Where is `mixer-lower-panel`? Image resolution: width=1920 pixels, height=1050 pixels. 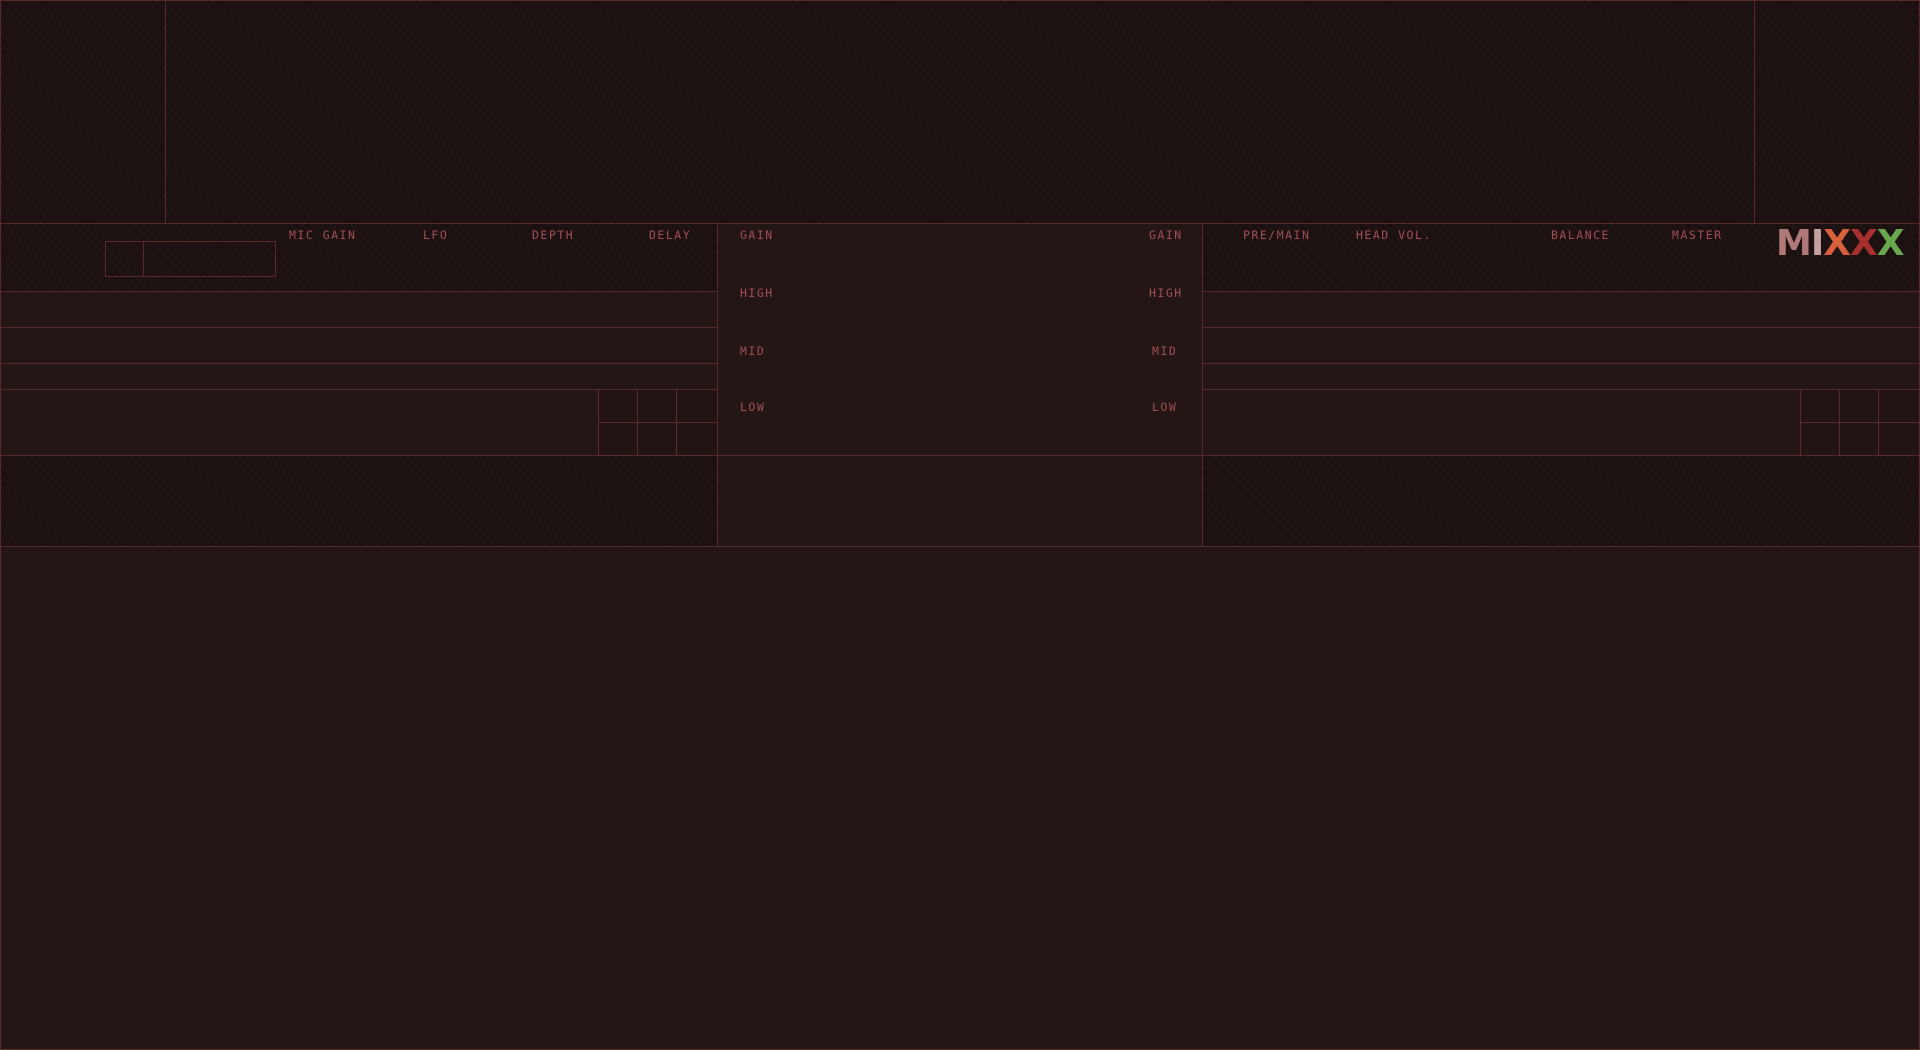 mixer-lower-panel is located at coordinates (960, 501).